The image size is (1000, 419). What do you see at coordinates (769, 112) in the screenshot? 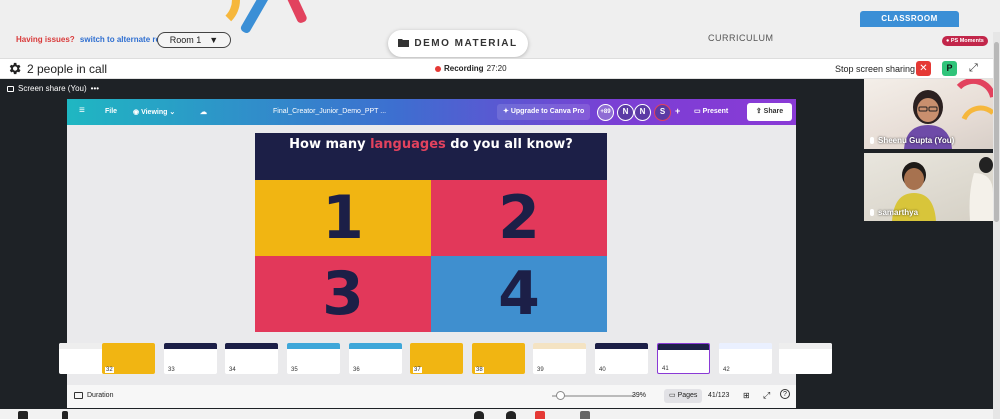
I see `share-button: ⇪ Share` at bounding box center [769, 112].